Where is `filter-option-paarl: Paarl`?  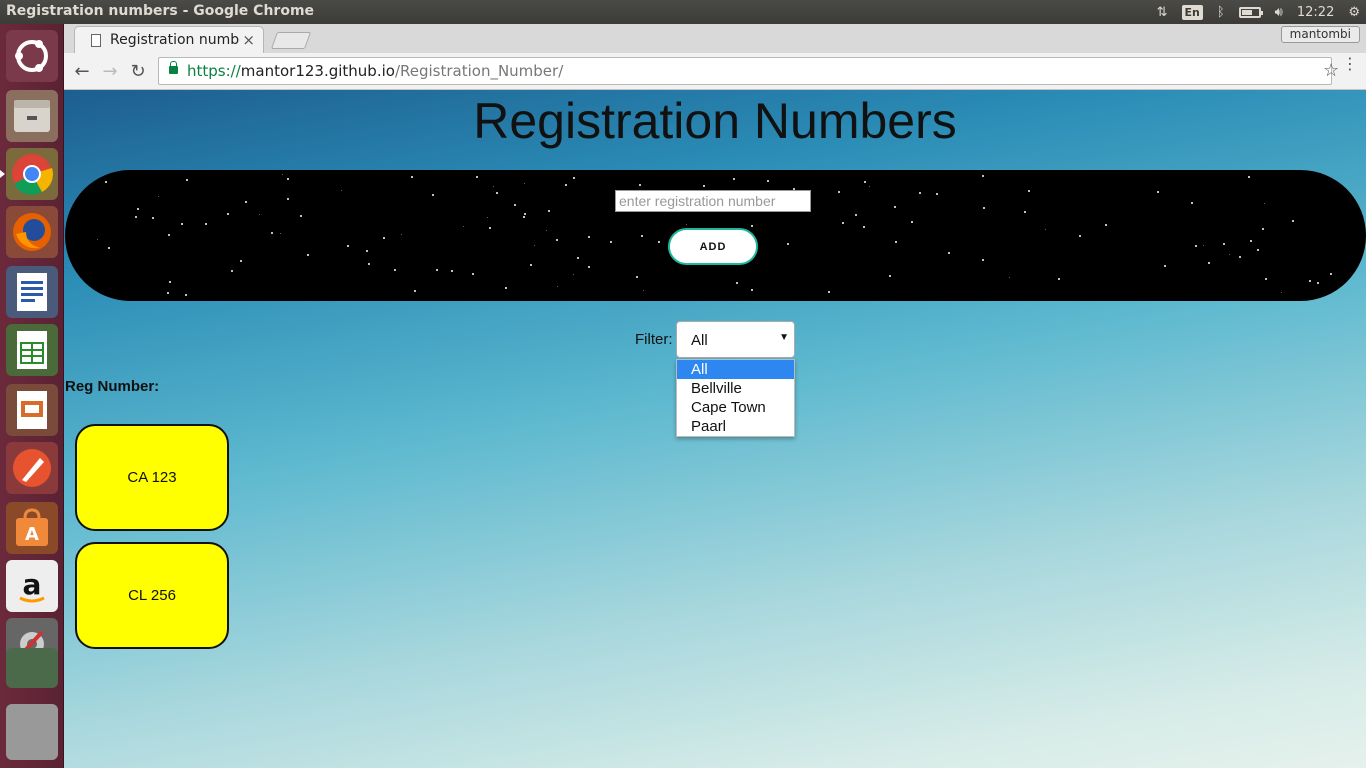
filter-option-paarl: Paarl is located at coordinates (735, 426).